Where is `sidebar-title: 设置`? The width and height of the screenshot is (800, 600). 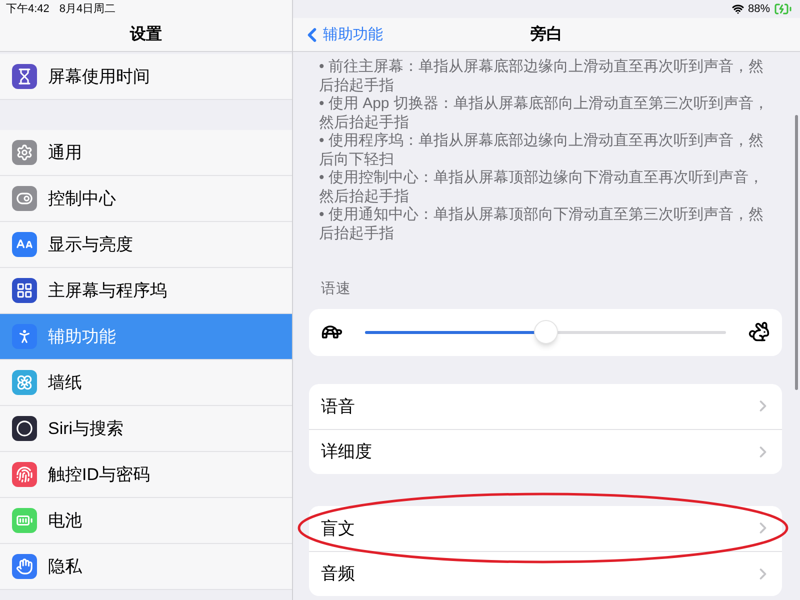
sidebar-title: 设置 is located at coordinates (146, 34).